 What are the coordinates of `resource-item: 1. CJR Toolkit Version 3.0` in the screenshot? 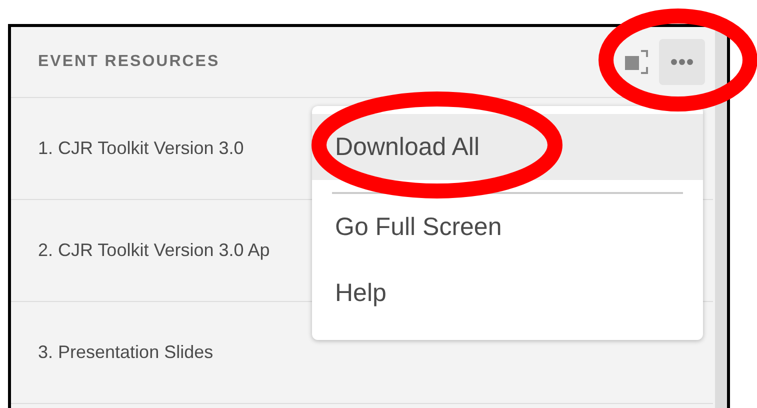 It's located at (141, 148).